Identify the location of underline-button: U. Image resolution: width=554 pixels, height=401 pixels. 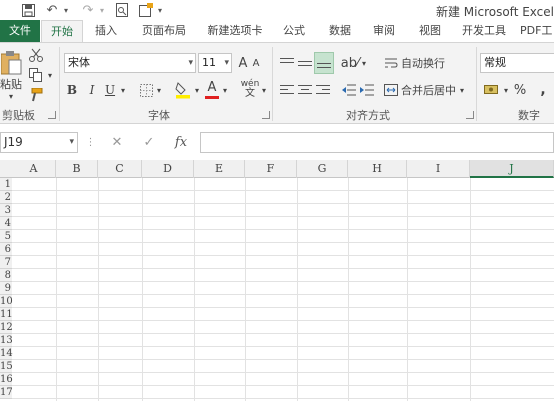
(110, 90).